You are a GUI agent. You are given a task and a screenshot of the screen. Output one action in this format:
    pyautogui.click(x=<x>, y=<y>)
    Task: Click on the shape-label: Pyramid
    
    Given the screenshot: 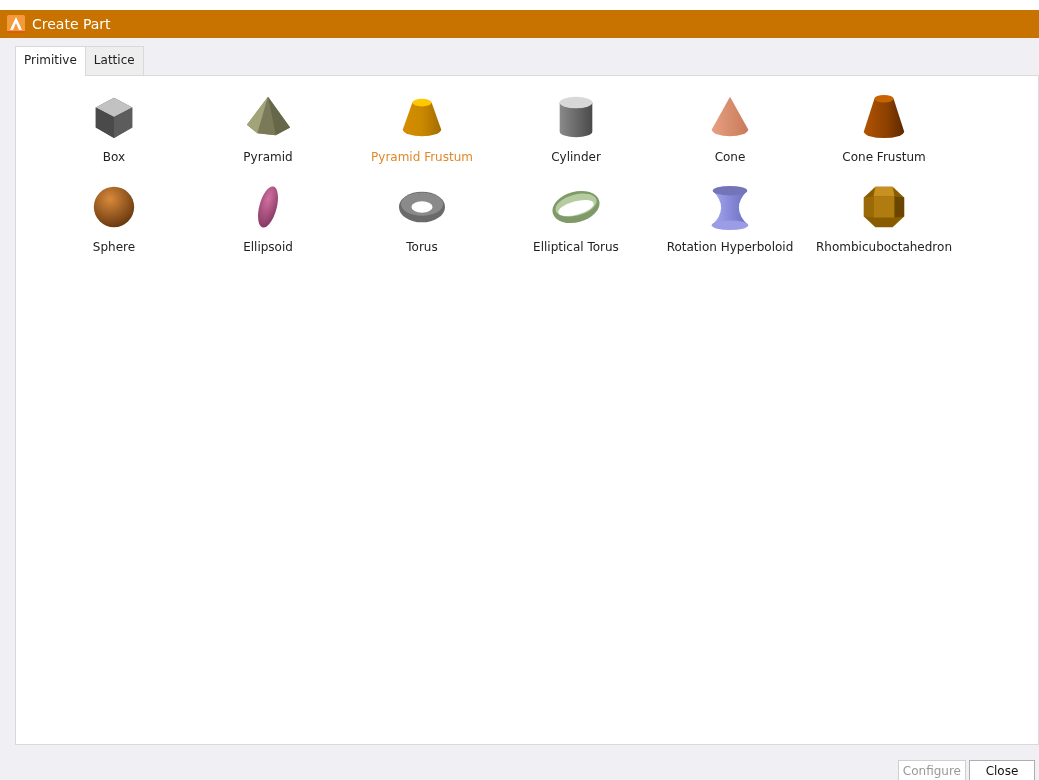 What is the action you would take?
    pyautogui.click(x=268, y=157)
    